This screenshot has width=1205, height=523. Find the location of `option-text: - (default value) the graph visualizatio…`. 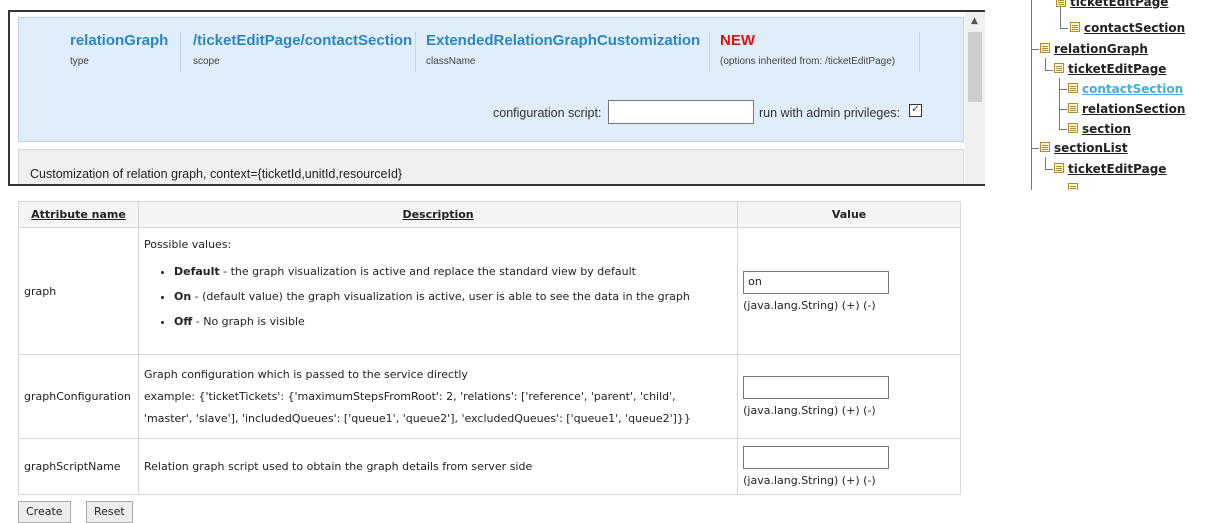

option-text: - (default value) the graph visualizatio… is located at coordinates (440, 296).